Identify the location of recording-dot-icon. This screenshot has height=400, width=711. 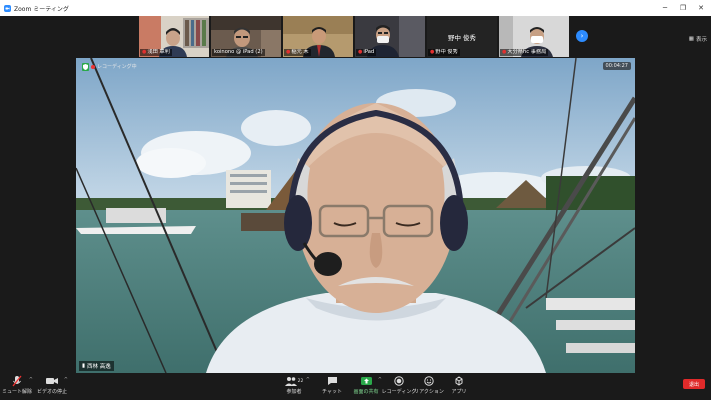
(93, 66).